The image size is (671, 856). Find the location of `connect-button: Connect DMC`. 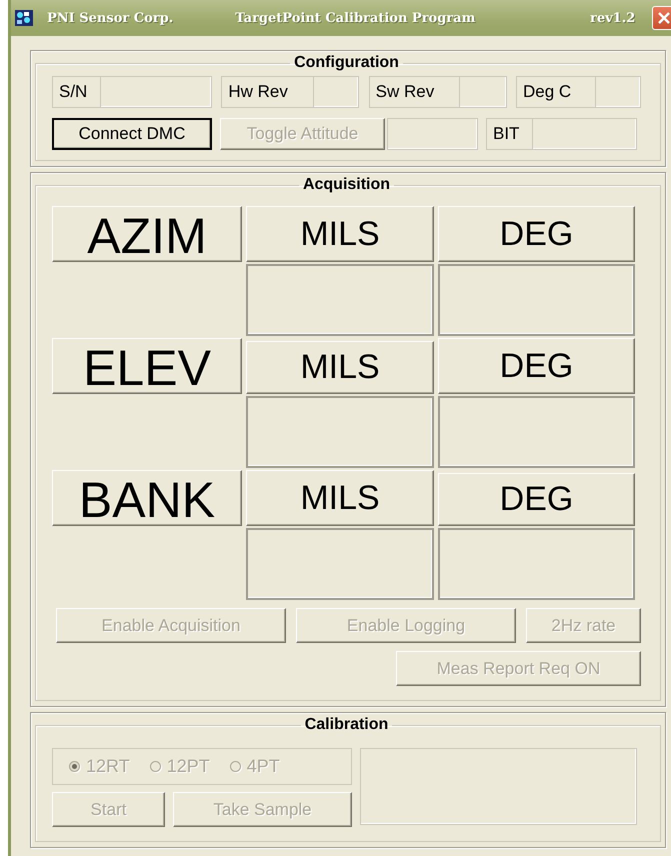

connect-button: Connect DMC is located at coordinates (132, 134).